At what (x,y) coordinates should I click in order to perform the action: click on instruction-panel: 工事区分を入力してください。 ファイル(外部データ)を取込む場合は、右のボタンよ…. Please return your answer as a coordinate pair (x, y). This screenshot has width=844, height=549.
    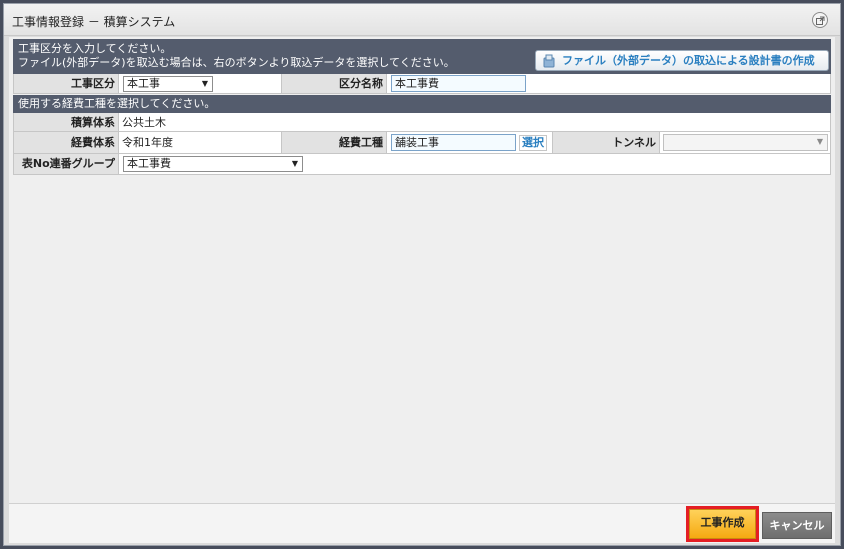
    Looking at the image, I should click on (422, 56).